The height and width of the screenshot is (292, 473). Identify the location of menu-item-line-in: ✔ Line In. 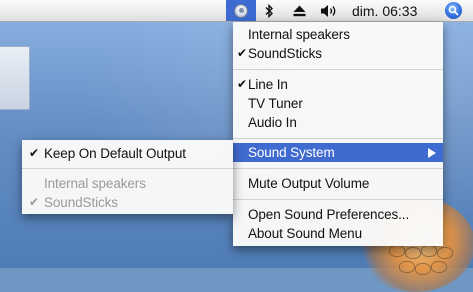
(338, 84).